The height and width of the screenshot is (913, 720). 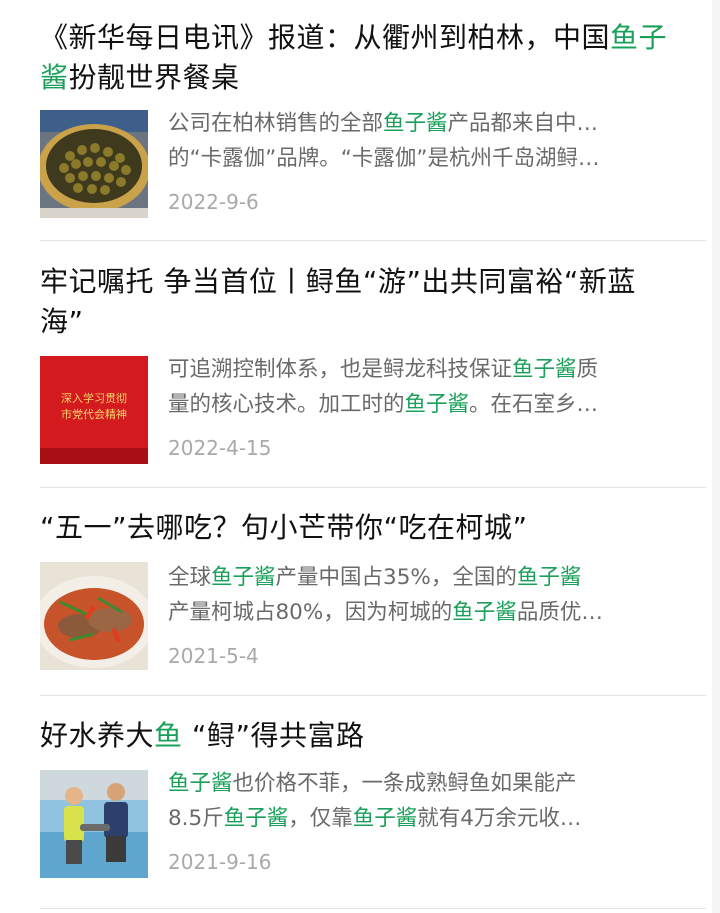 I want to click on caviar-tin-image, so click(x=94, y=164).